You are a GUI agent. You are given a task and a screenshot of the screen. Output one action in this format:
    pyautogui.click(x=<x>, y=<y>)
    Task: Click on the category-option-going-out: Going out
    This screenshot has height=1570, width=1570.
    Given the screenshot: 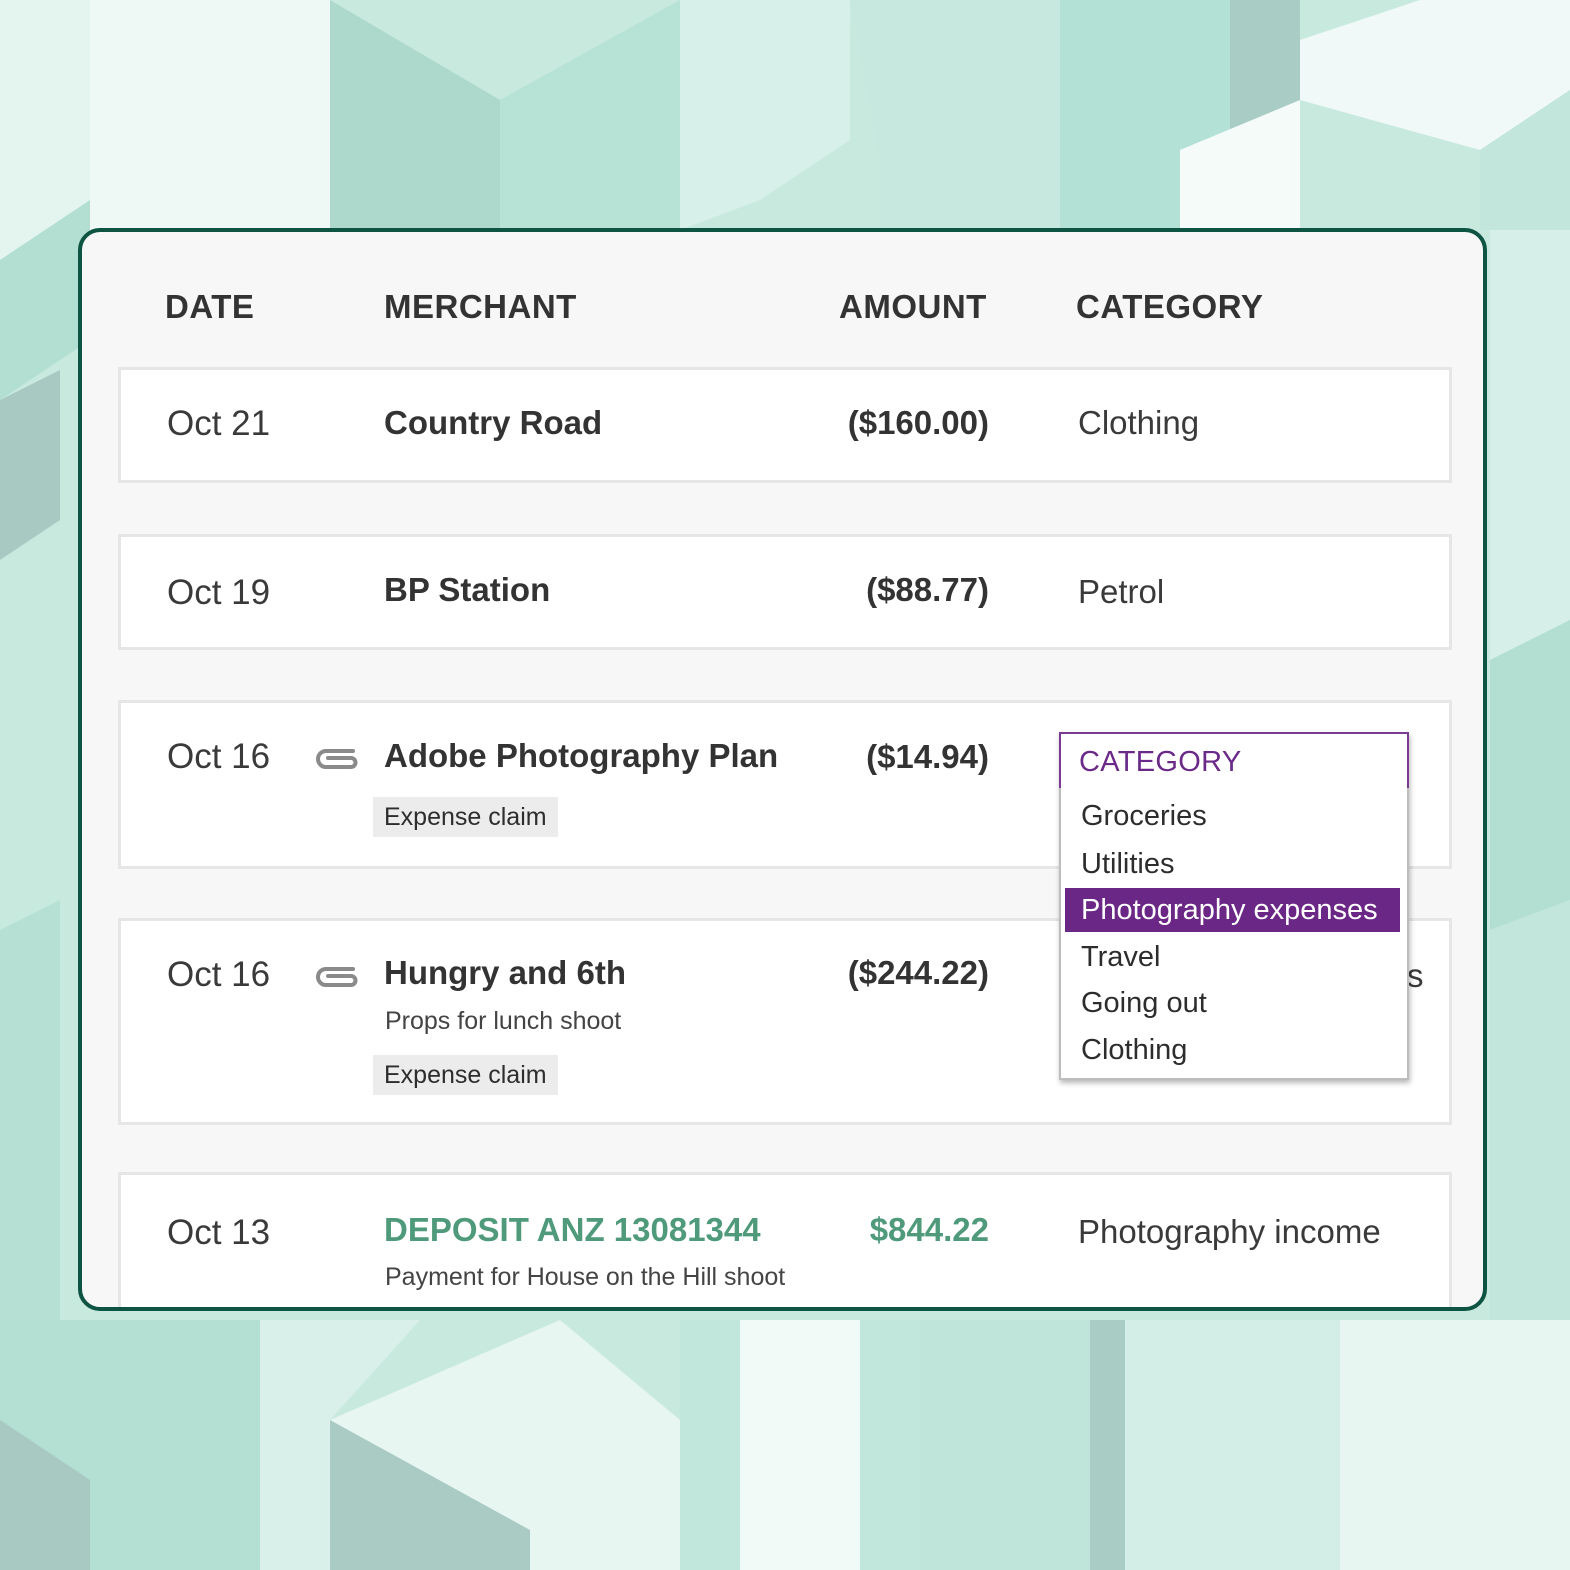 What is the action you would take?
    pyautogui.click(x=1232, y=1003)
    